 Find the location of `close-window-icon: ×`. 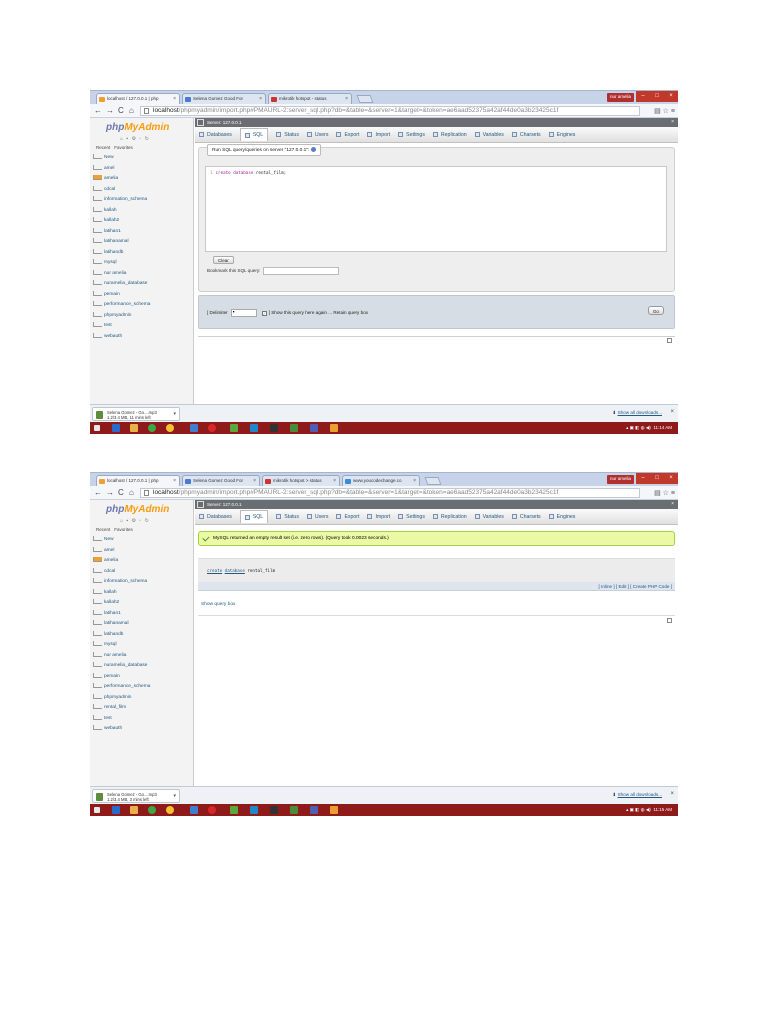

close-window-icon: × is located at coordinates (671, 96).